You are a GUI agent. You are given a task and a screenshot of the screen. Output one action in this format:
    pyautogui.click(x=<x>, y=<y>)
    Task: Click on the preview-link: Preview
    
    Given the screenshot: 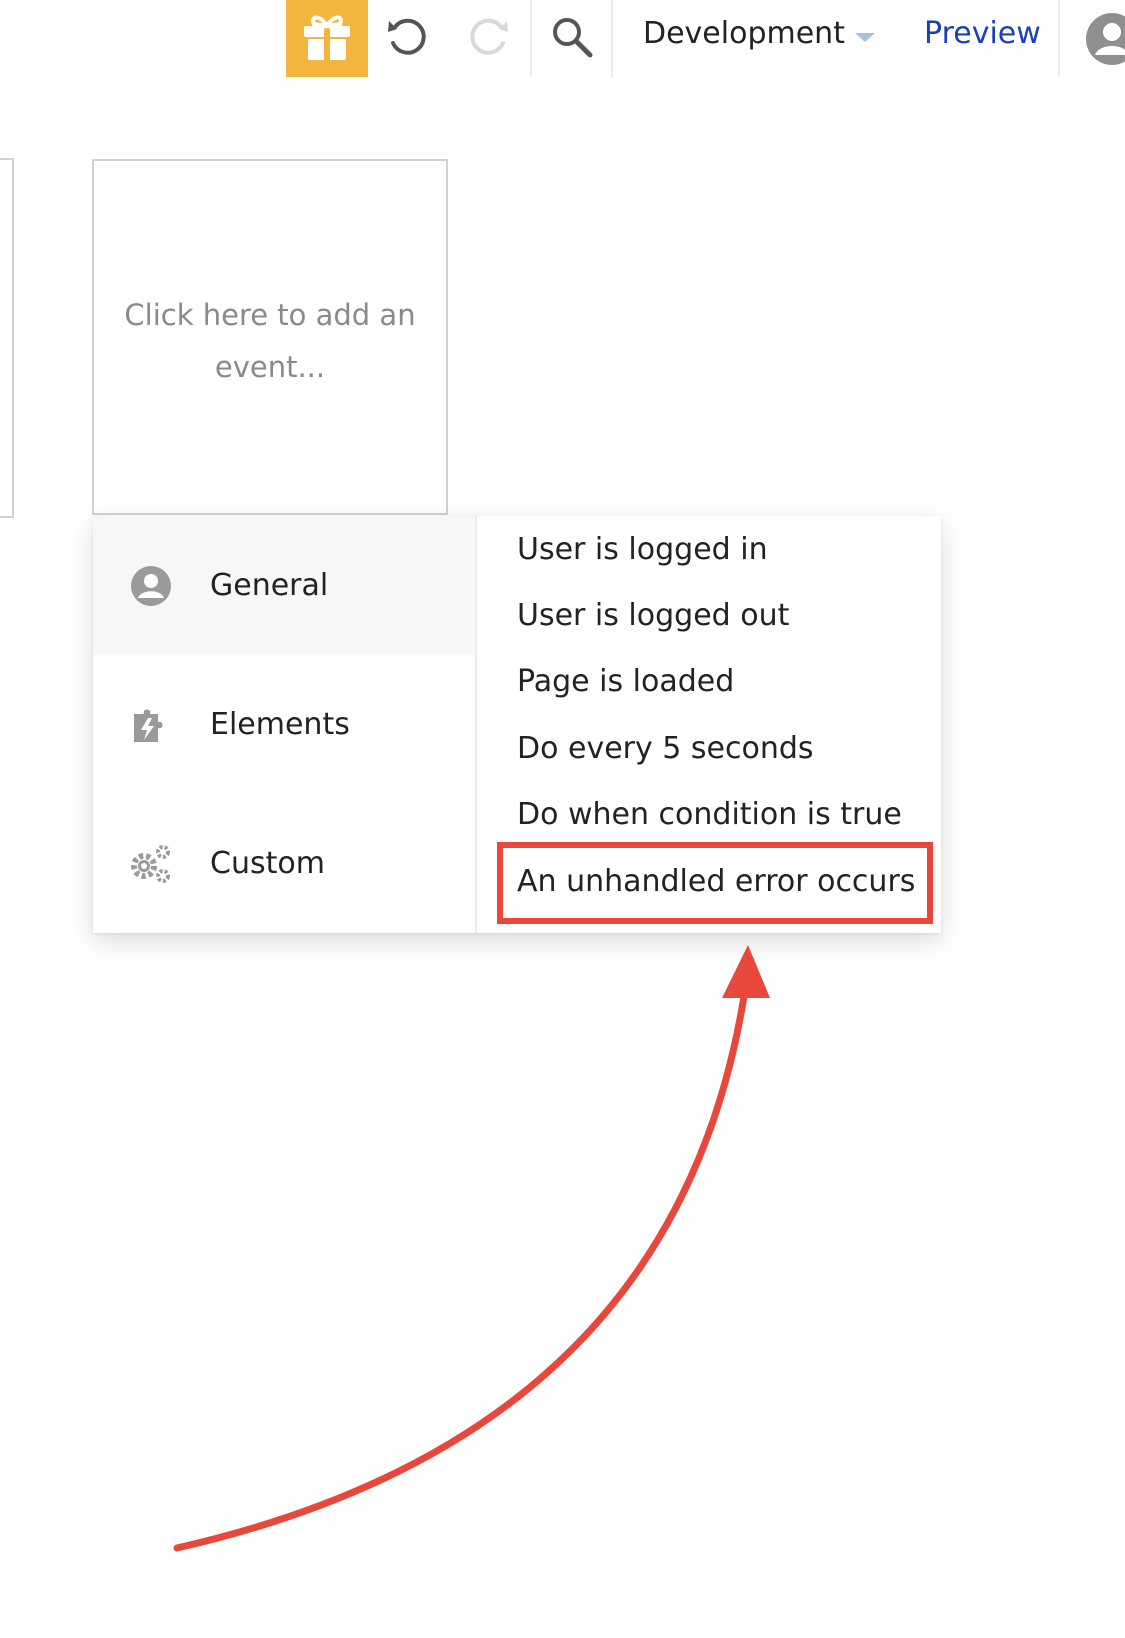 What is the action you would take?
    pyautogui.click(x=982, y=34)
    